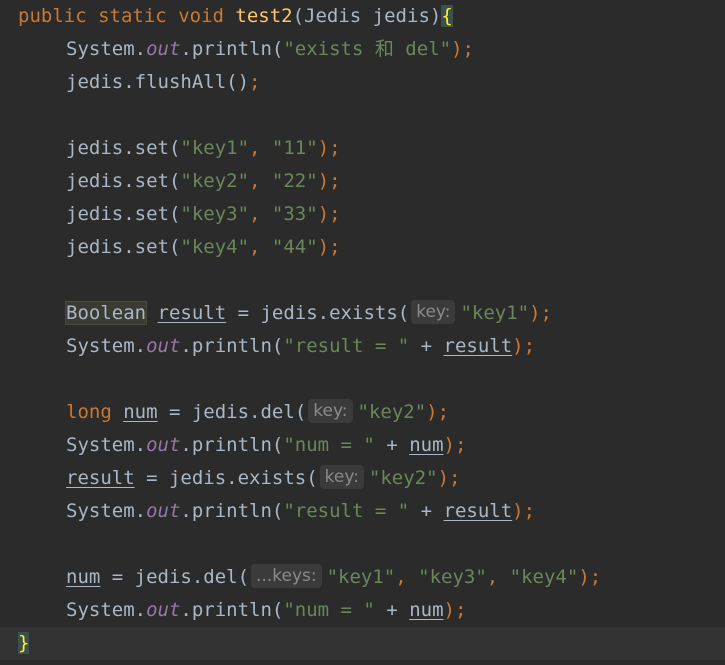 The image size is (725, 665). Describe the element at coordinates (447, 16) in the screenshot. I see `matched-brace-open: {` at that location.